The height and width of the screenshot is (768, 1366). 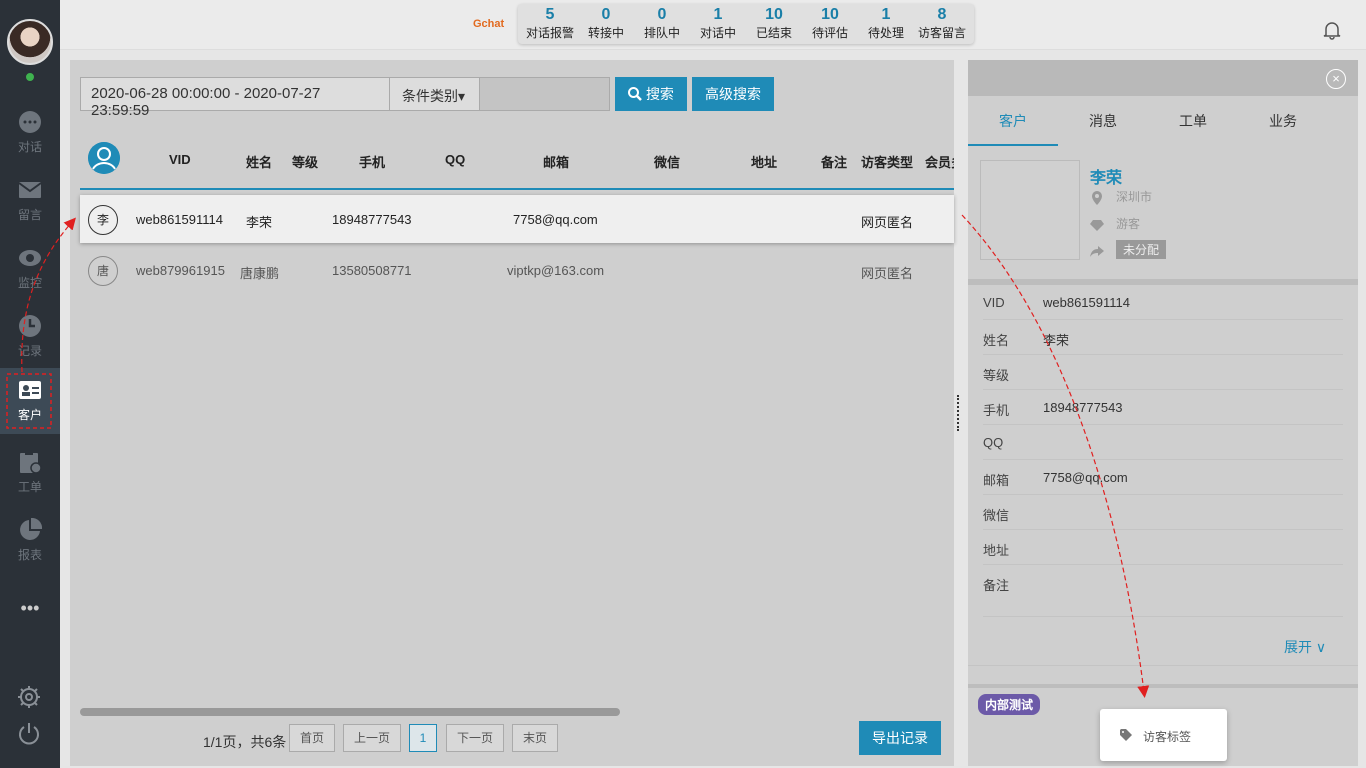 I want to click on gear-icon, so click(x=29, y=697).